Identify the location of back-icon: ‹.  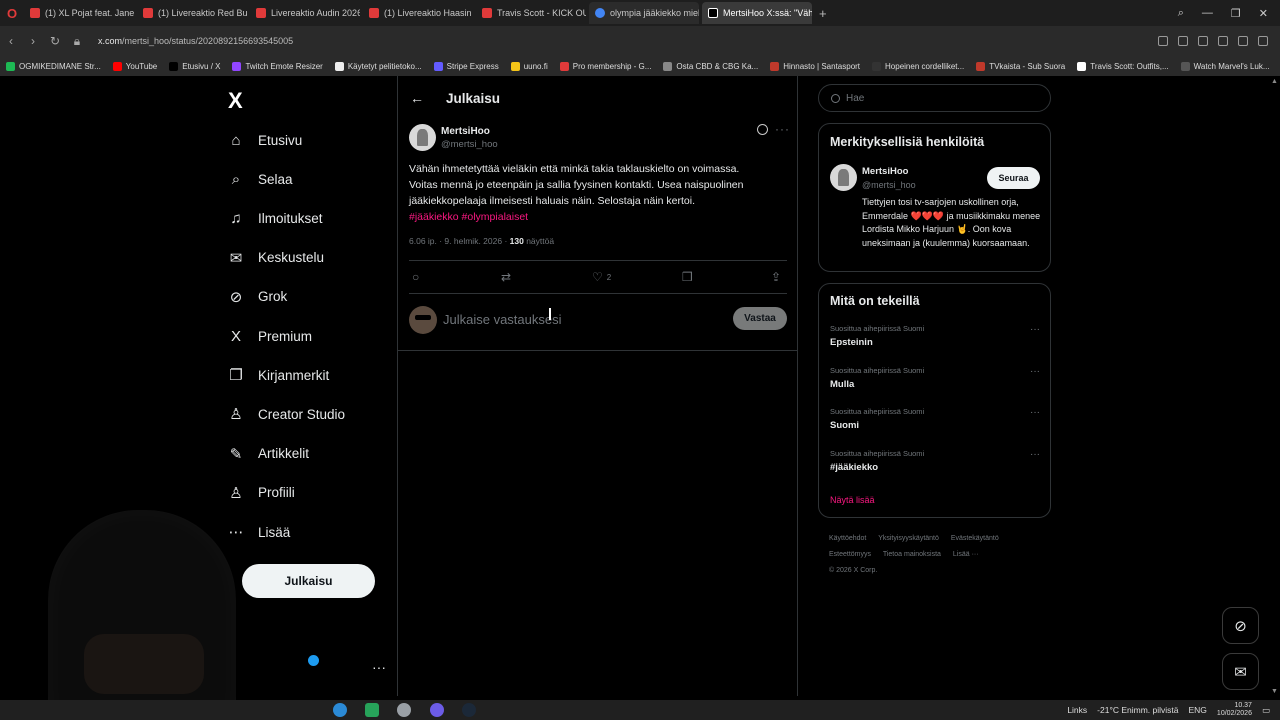
(11, 41).